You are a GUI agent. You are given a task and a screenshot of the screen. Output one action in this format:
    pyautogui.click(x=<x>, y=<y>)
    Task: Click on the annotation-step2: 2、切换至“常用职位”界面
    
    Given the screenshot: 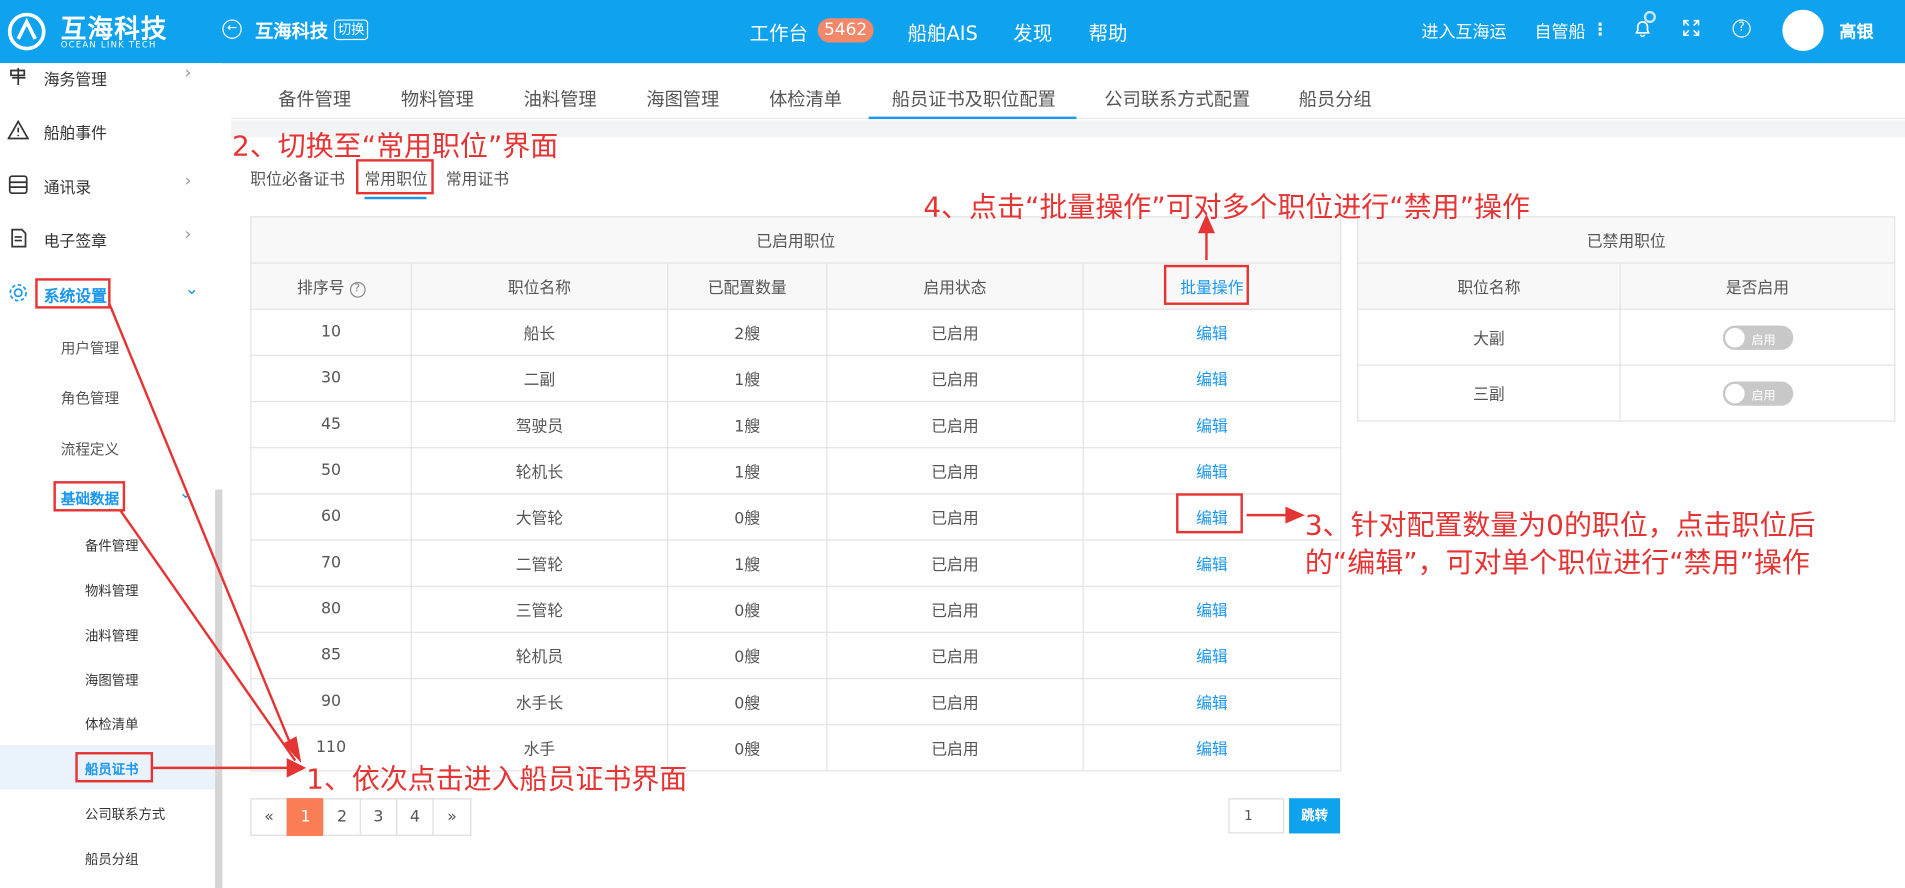 What is the action you would take?
    pyautogui.click(x=395, y=147)
    